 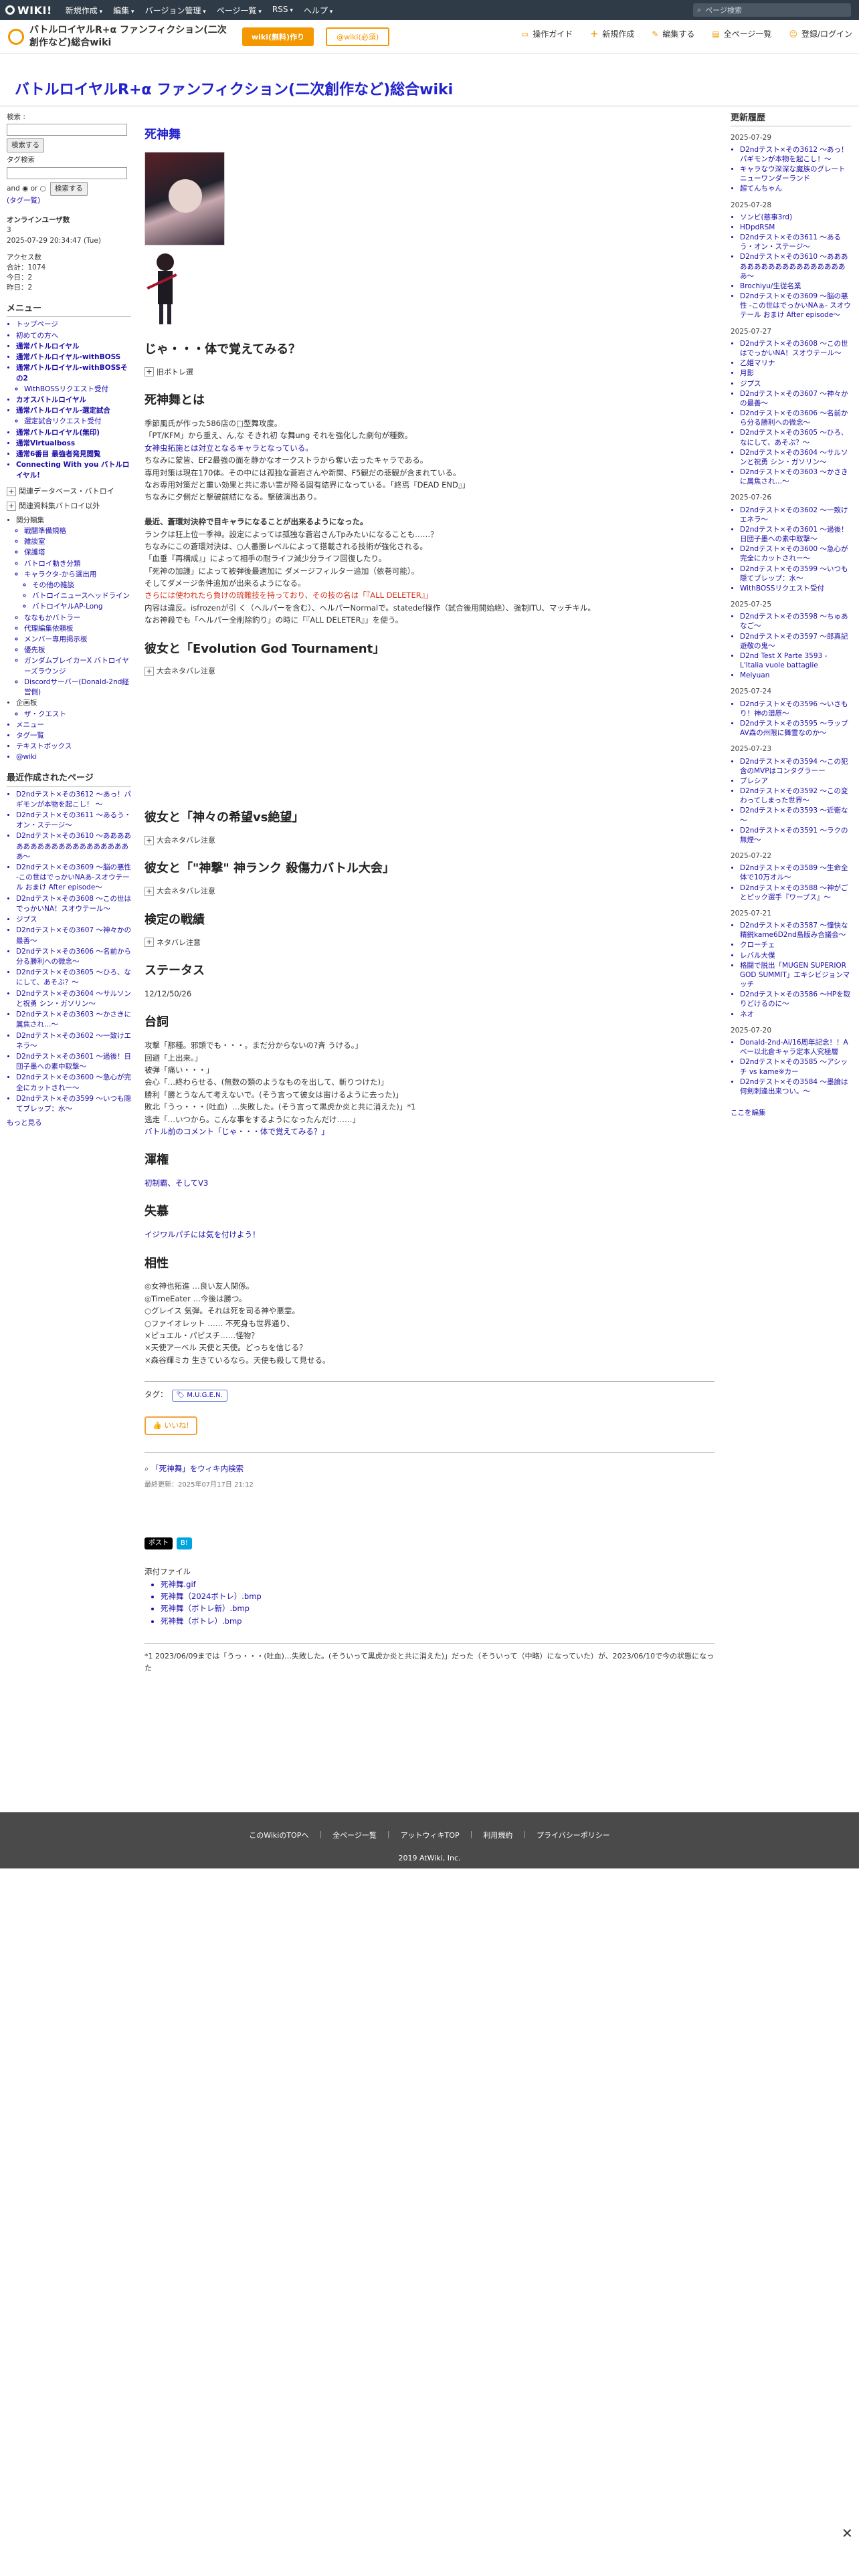 What do you see at coordinates (796, 766) in the screenshot?
I see `history-item: D2ndテスト×その3594 ～この犯含のMVPはコンタグラーー` at bounding box center [796, 766].